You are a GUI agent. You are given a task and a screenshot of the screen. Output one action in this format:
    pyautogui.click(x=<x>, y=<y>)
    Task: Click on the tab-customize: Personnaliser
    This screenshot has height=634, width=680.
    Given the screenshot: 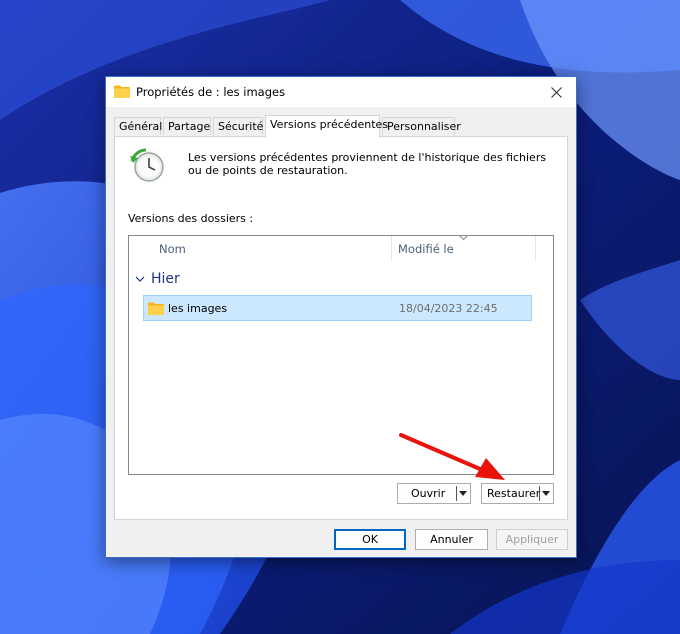 What is the action you would take?
    pyautogui.click(x=421, y=126)
    